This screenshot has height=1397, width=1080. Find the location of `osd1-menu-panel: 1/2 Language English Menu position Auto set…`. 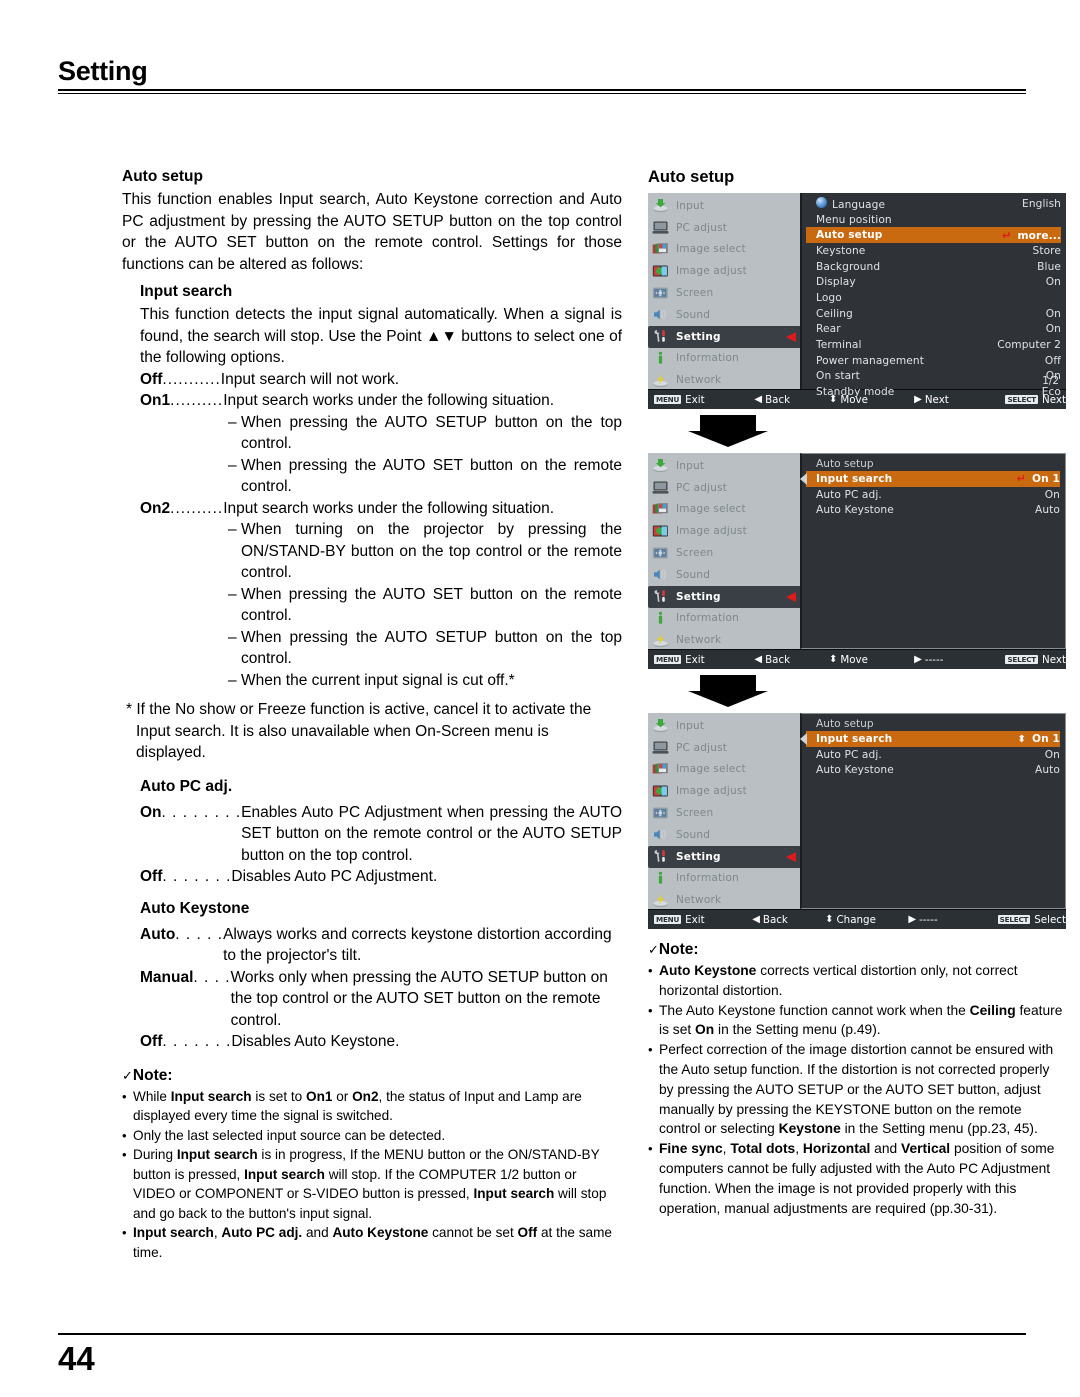

osd1-menu-panel: 1/2 Language English Menu position Auto set… is located at coordinates (933, 295).